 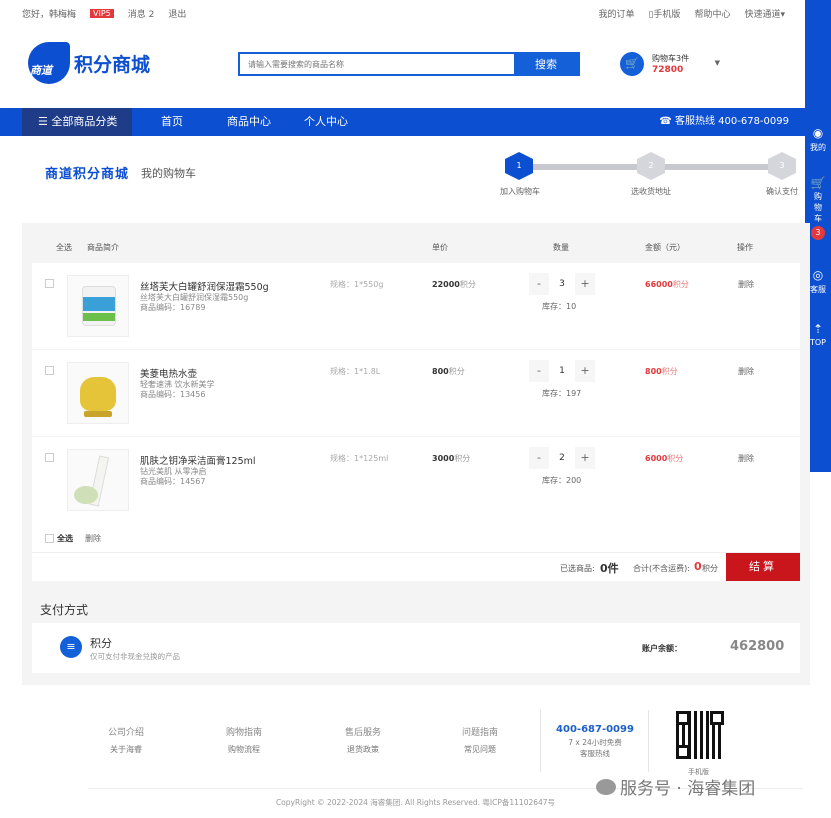 What do you see at coordinates (49, 15) in the screenshot?
I see `greeting-text: 您好，韩梅梅` at bounding box center [49, 15].